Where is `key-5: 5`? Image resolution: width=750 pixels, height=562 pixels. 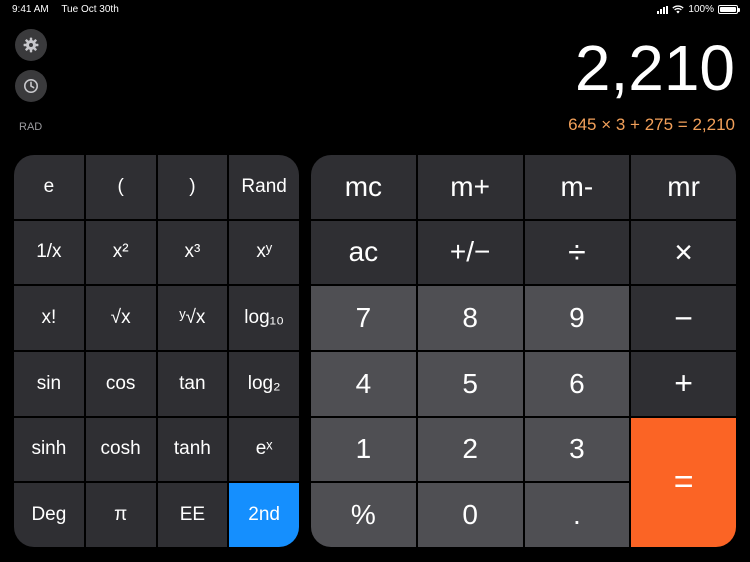 key-5: 5 is located at coordinates (470, 384).